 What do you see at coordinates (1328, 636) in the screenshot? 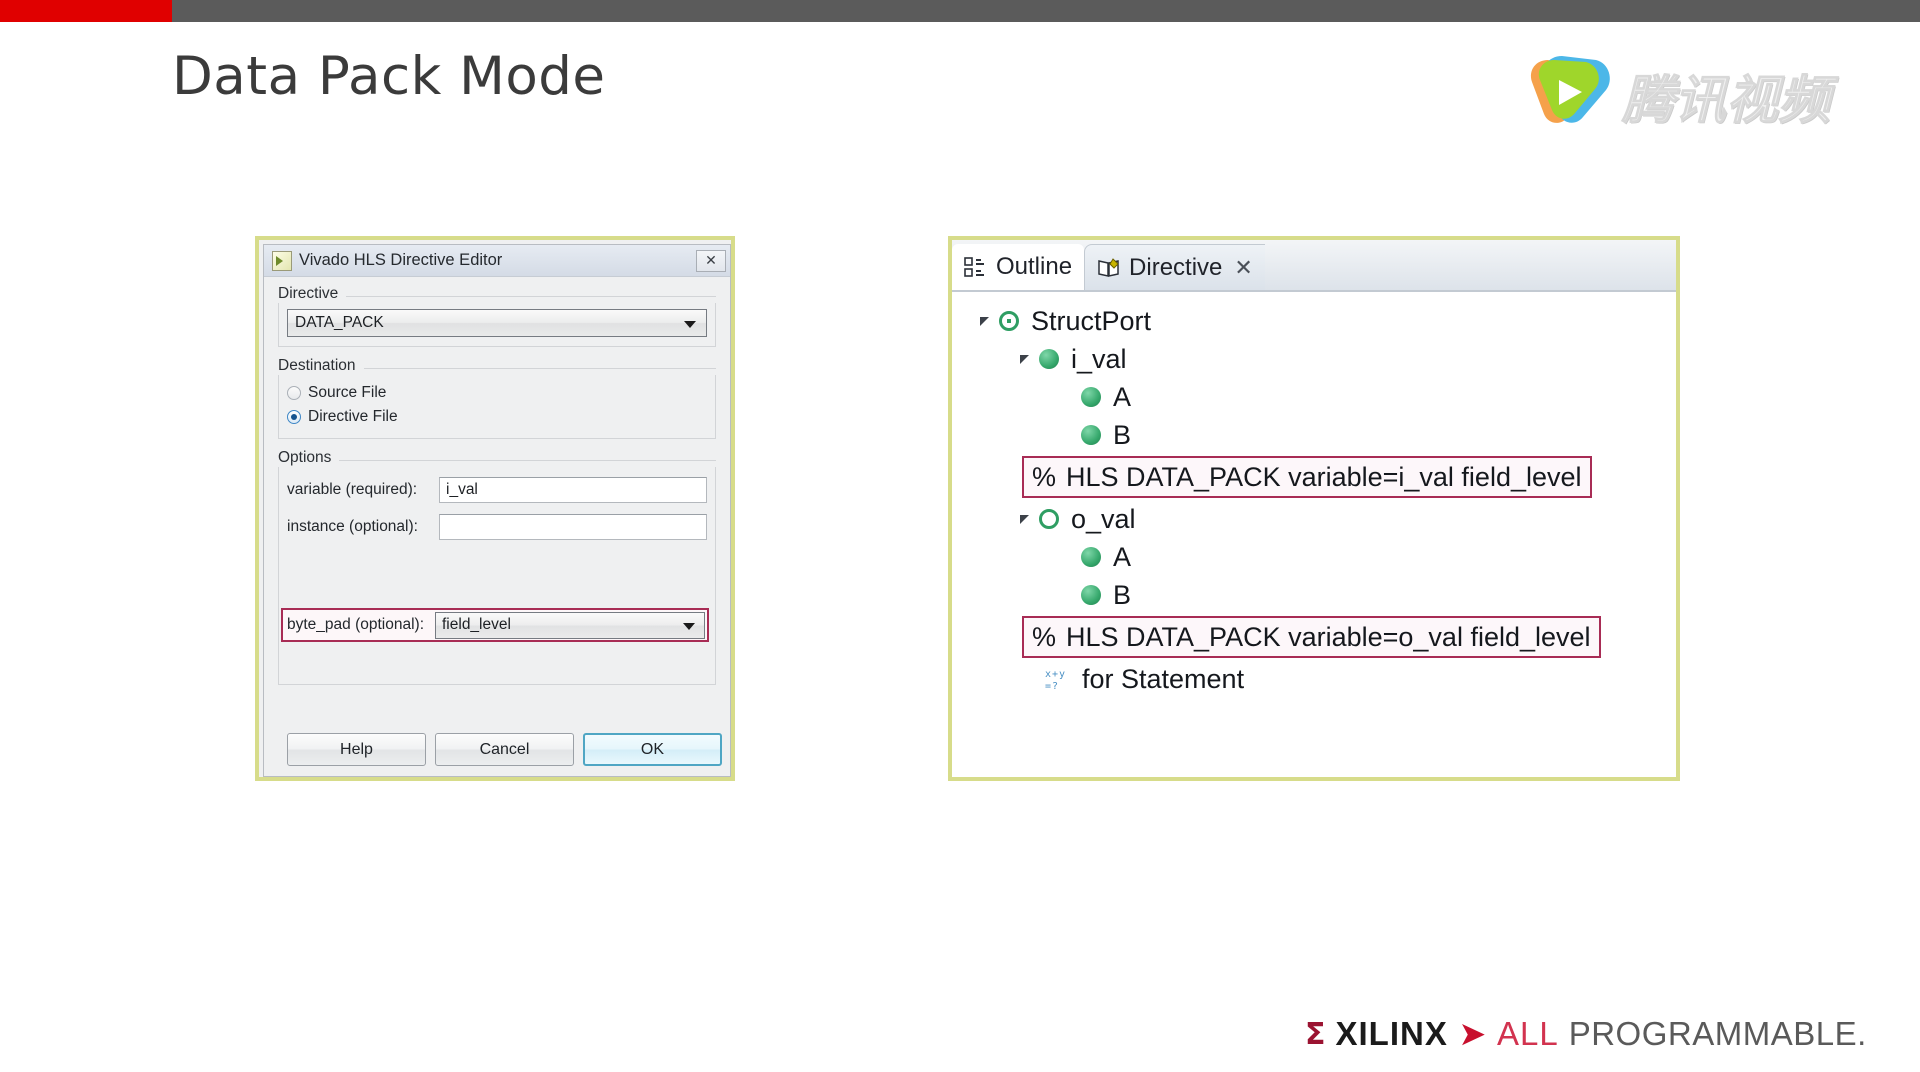
I see `pragma-text: HLS DATA_PACK variable=o_val field_level` at bounding box center [1328, 636].